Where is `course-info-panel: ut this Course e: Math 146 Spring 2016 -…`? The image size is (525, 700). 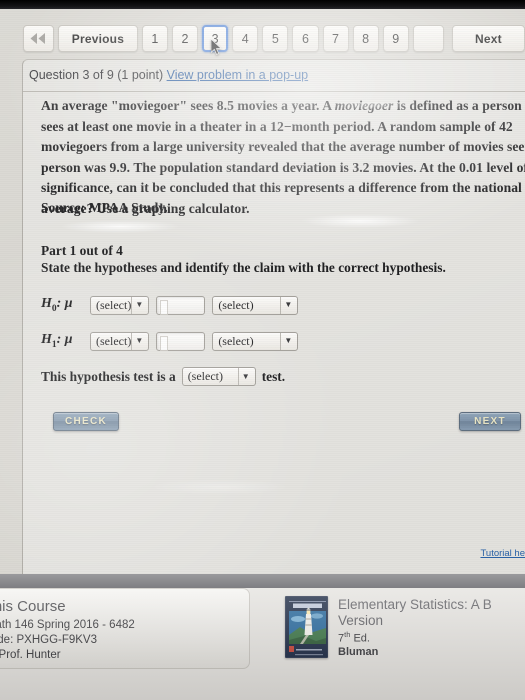
course-info-panel: ut this Course e: Math 146 Spring 2016 -… is located at coordinates (125, 628).